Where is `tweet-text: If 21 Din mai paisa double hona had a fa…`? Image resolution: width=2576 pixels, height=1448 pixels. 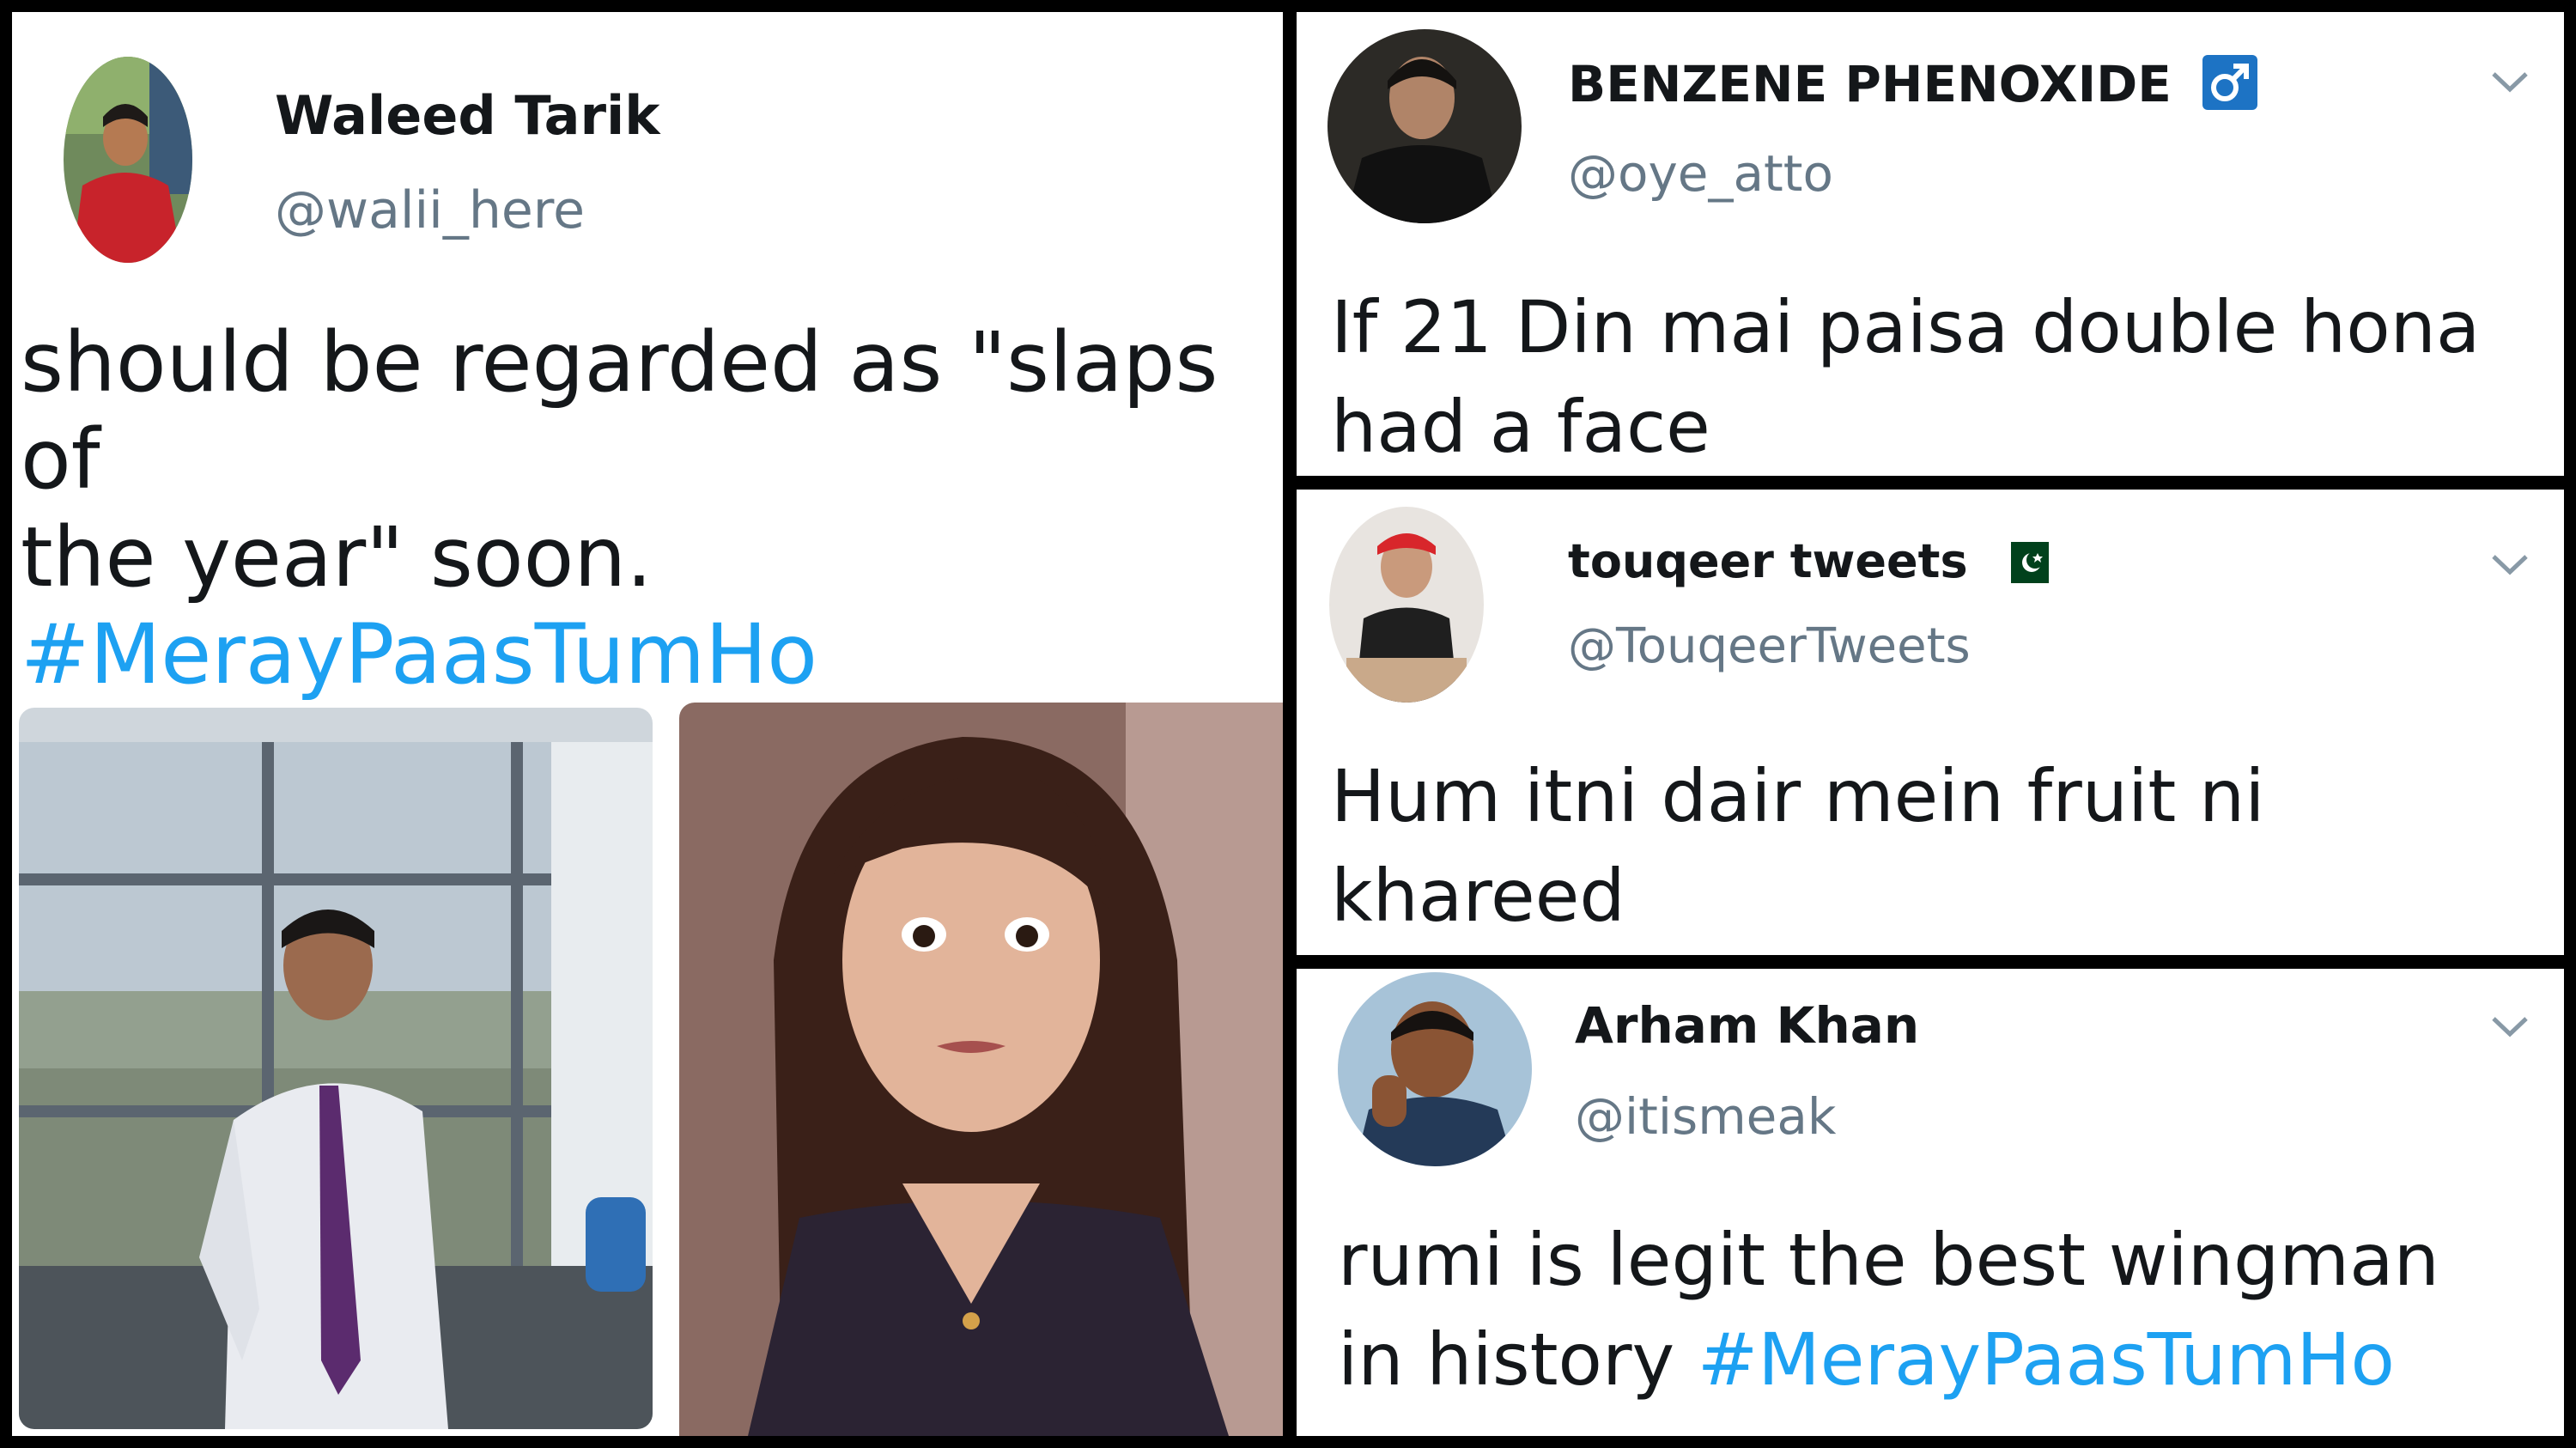 tweet-text: If 21 Din mai paisa double hona had a fa… is located at coordinates (1945, 377).